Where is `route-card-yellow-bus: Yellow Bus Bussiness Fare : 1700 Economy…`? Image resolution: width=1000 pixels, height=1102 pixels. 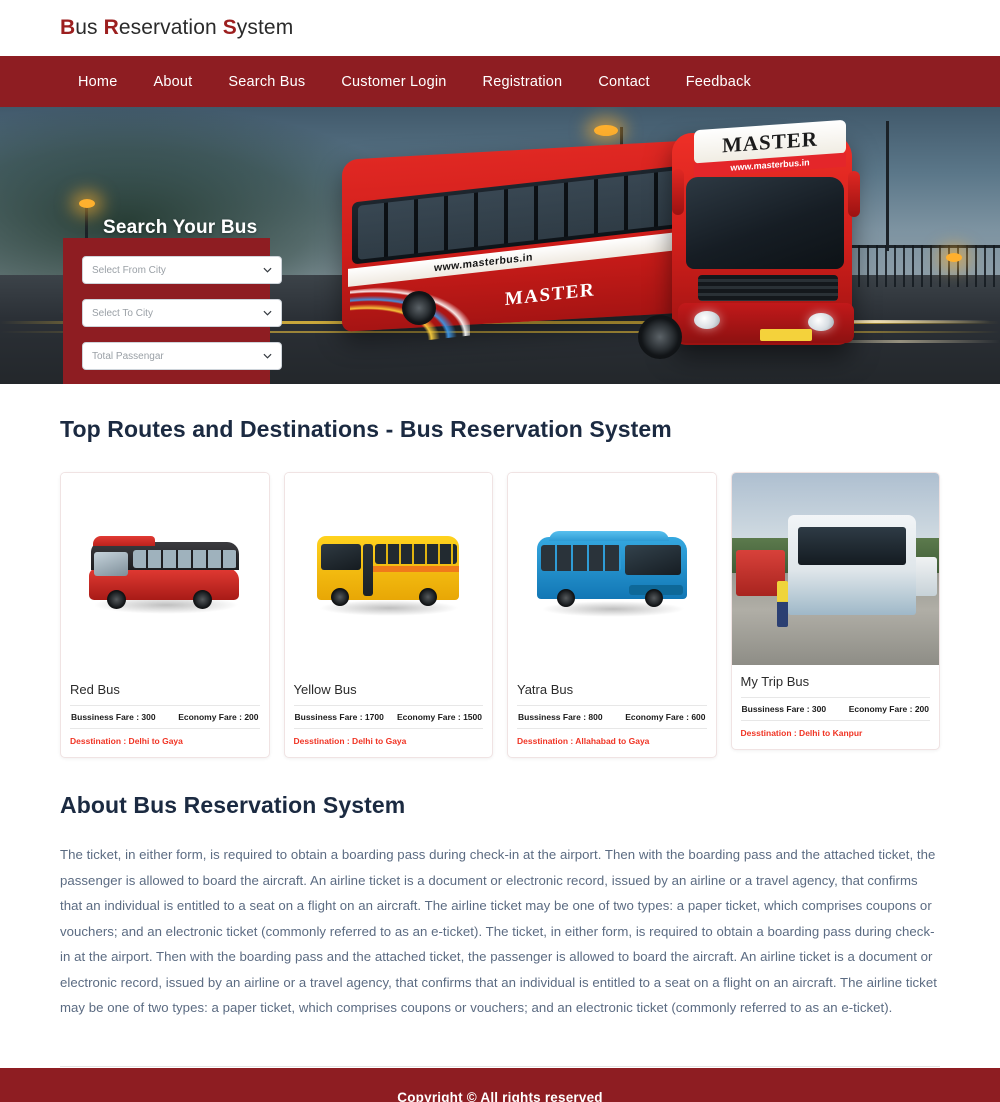 route-card-yellow-bus: Yellow Bus Bussiness Fare : 1700 Economy… is located at coordinates (388, 615).